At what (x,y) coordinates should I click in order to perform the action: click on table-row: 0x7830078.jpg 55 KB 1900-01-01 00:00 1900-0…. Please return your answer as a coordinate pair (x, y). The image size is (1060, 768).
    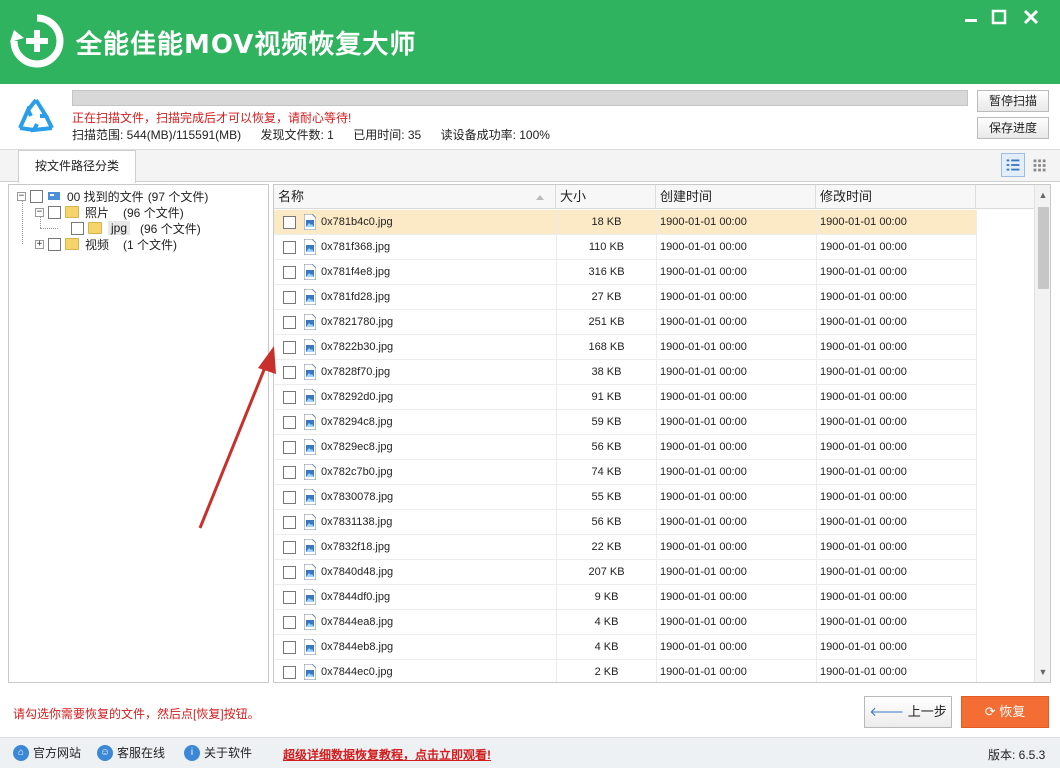
    Looking at the image, I should click on (625, 497).